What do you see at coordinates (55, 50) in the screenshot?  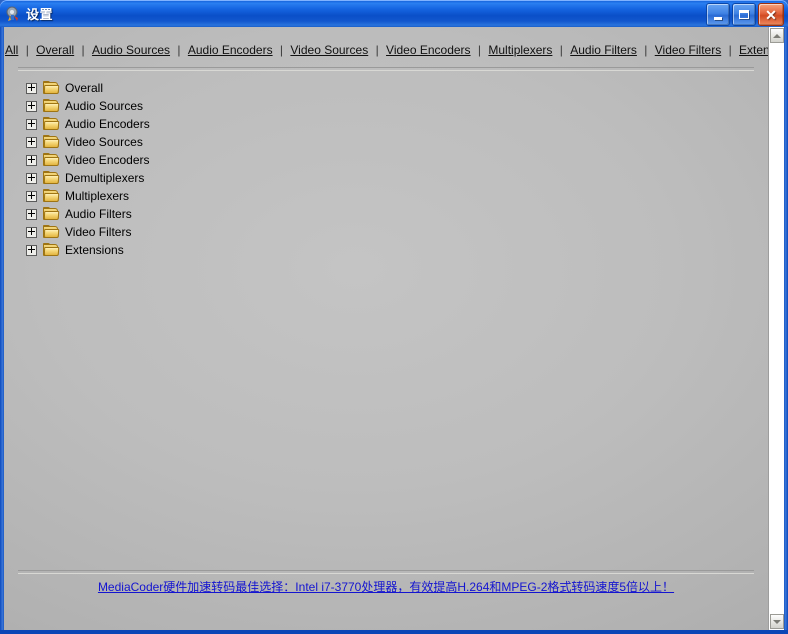 I see `link-overall: Overall` at bounding box center [55, 50].